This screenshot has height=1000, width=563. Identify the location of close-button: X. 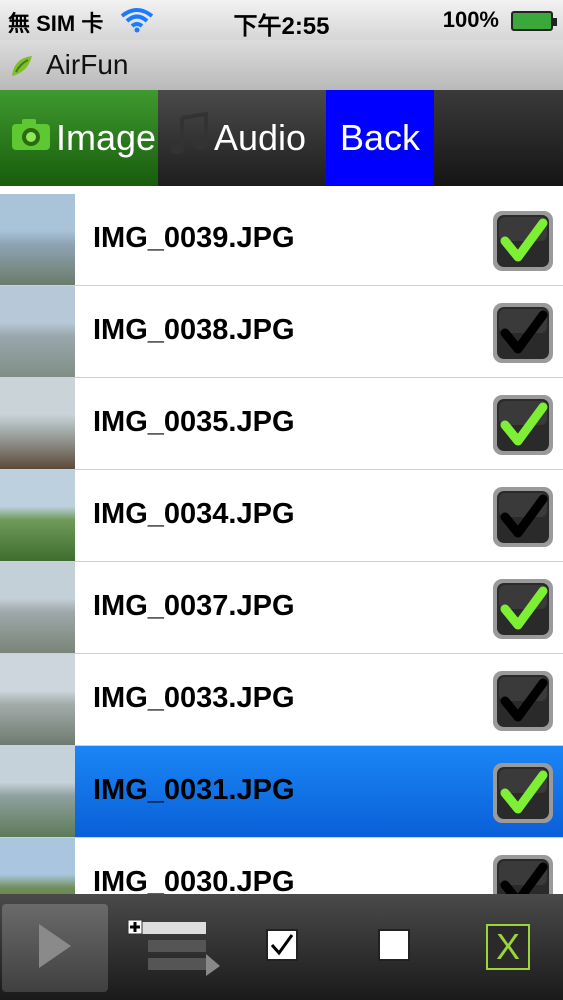
(508, 947).